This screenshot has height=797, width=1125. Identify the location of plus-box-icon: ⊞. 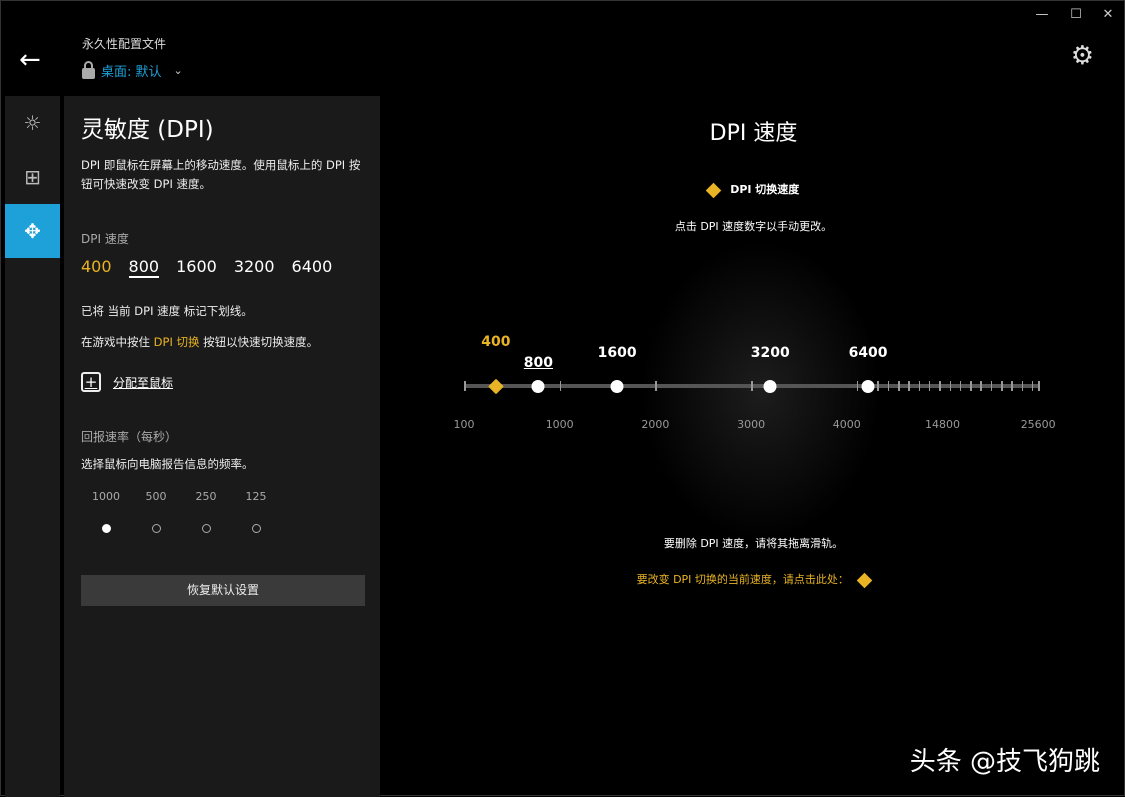
(32, 177).